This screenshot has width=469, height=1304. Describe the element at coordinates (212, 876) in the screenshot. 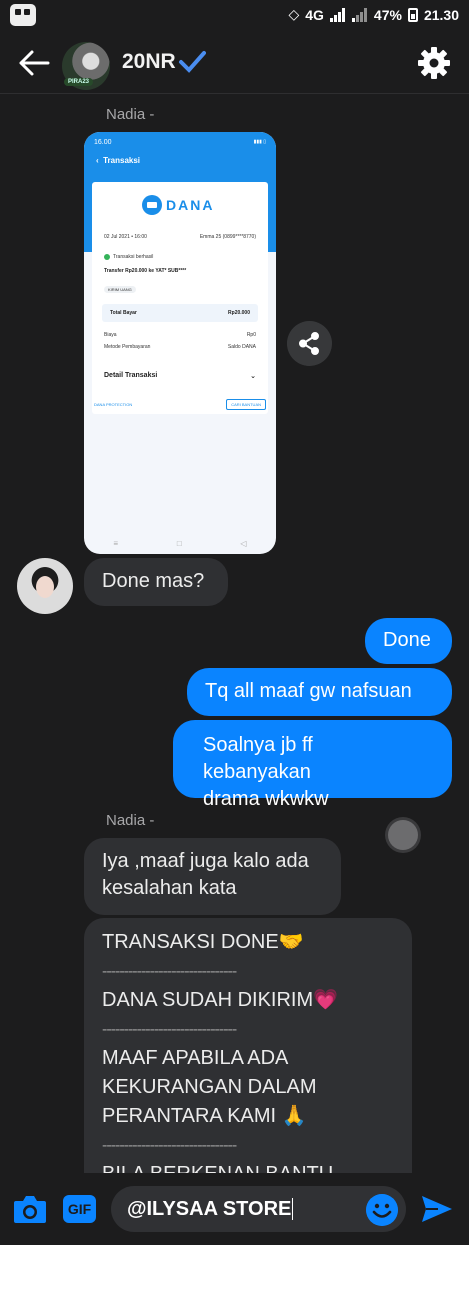

I see `incoming-message: Iya ,maaf juga kalo ada kesalahan kata` at that location.